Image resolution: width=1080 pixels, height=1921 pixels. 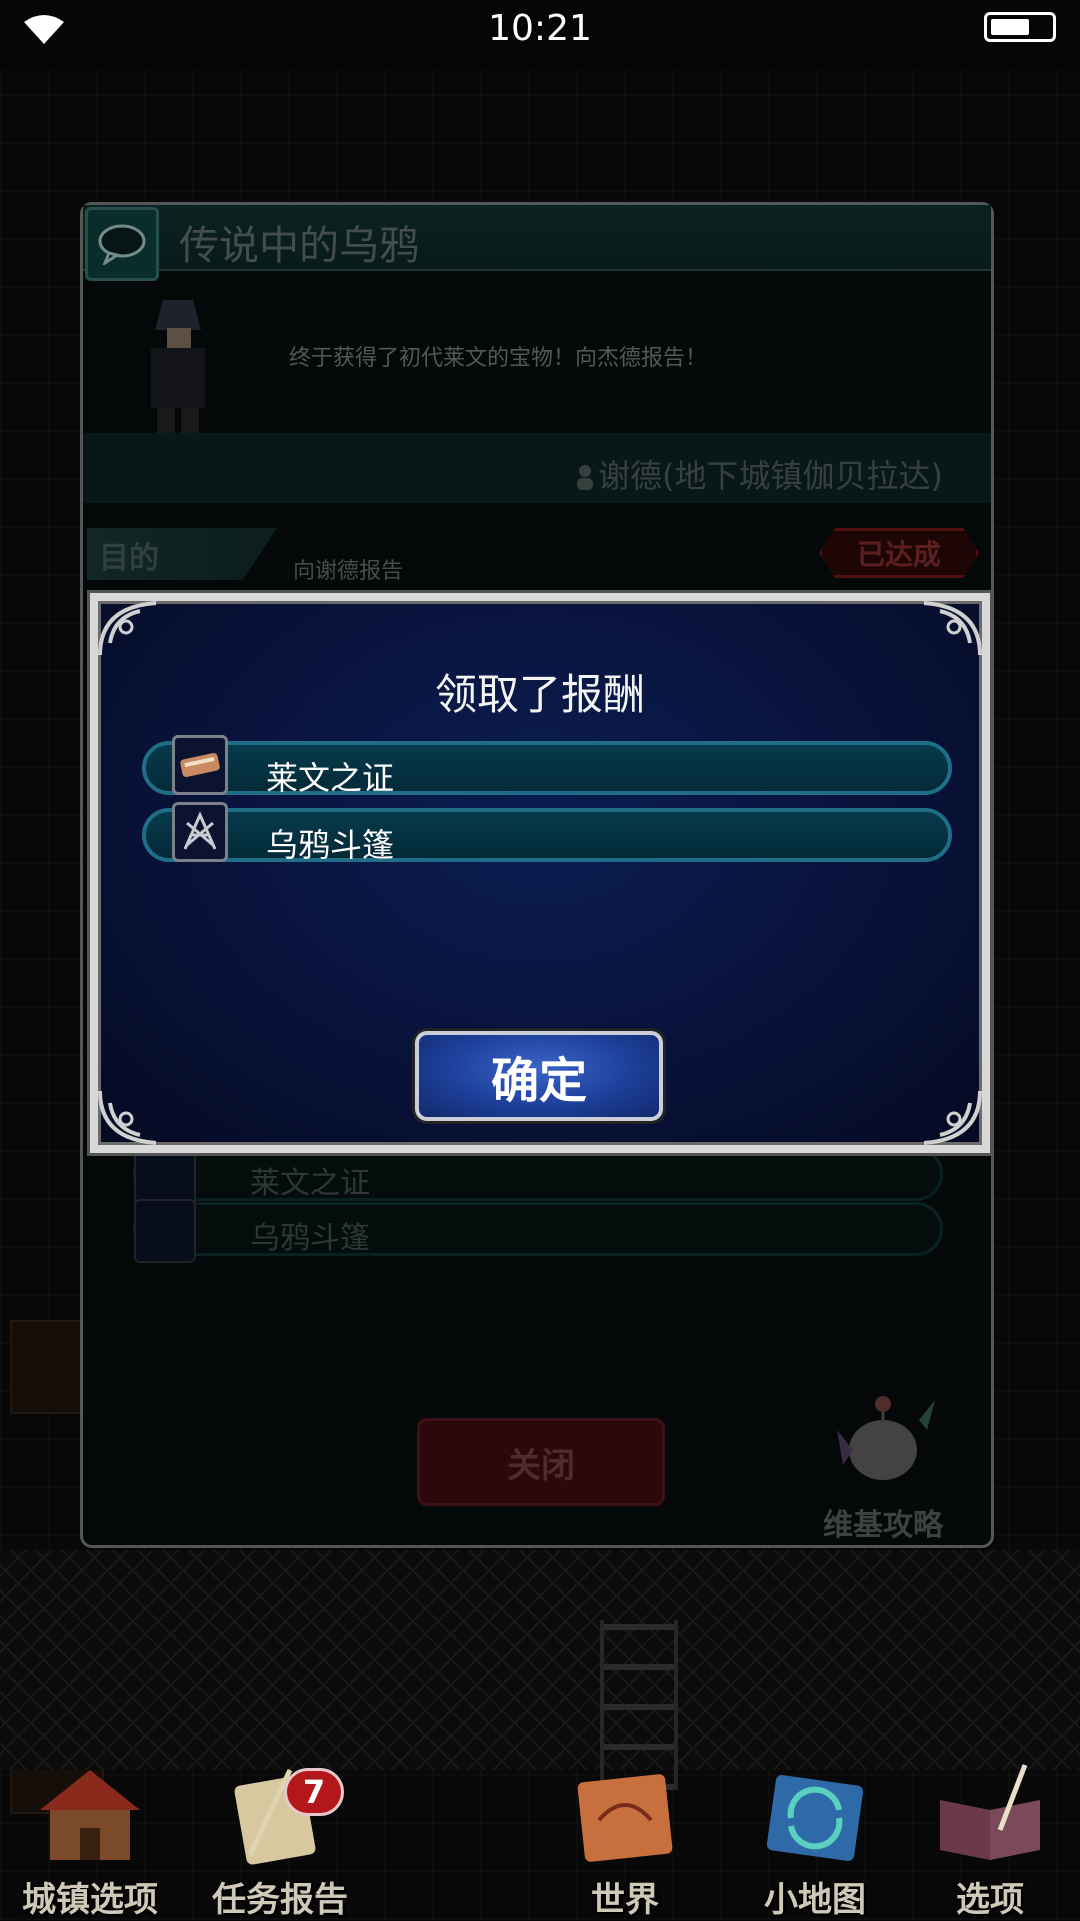 I want to click on battery-icon, so click(x=1020, y=27).